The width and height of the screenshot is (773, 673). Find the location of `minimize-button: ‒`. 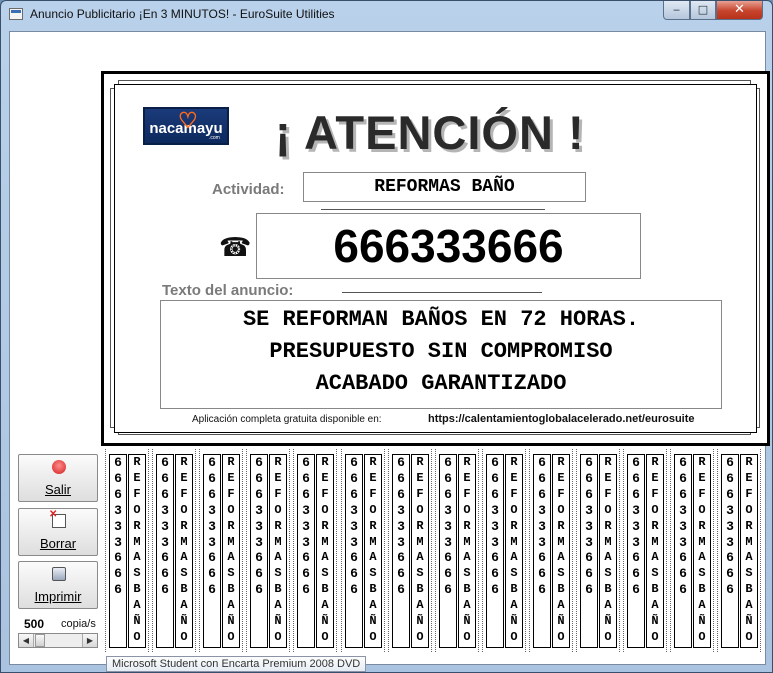

minimize-button: ‒ is located at coordinates (676, 10).